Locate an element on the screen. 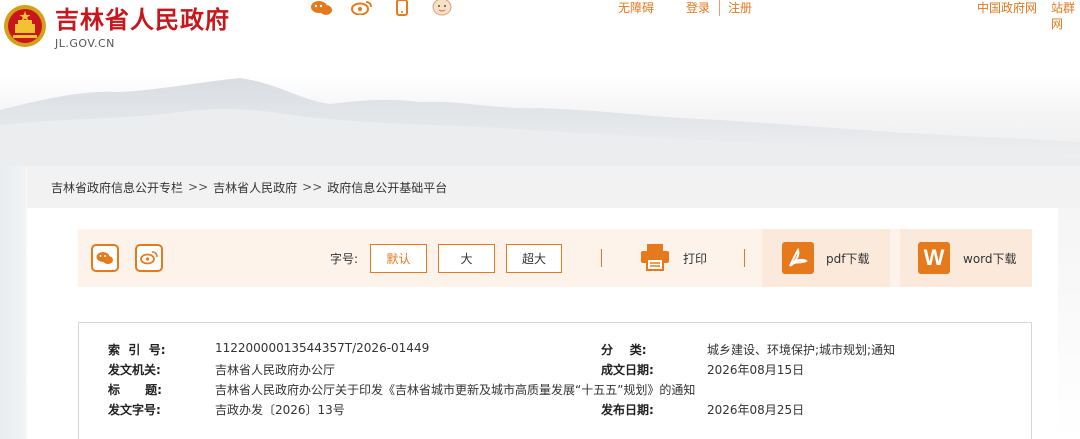  issuer-label: 发文机关: is located at coordinates (134, 370).